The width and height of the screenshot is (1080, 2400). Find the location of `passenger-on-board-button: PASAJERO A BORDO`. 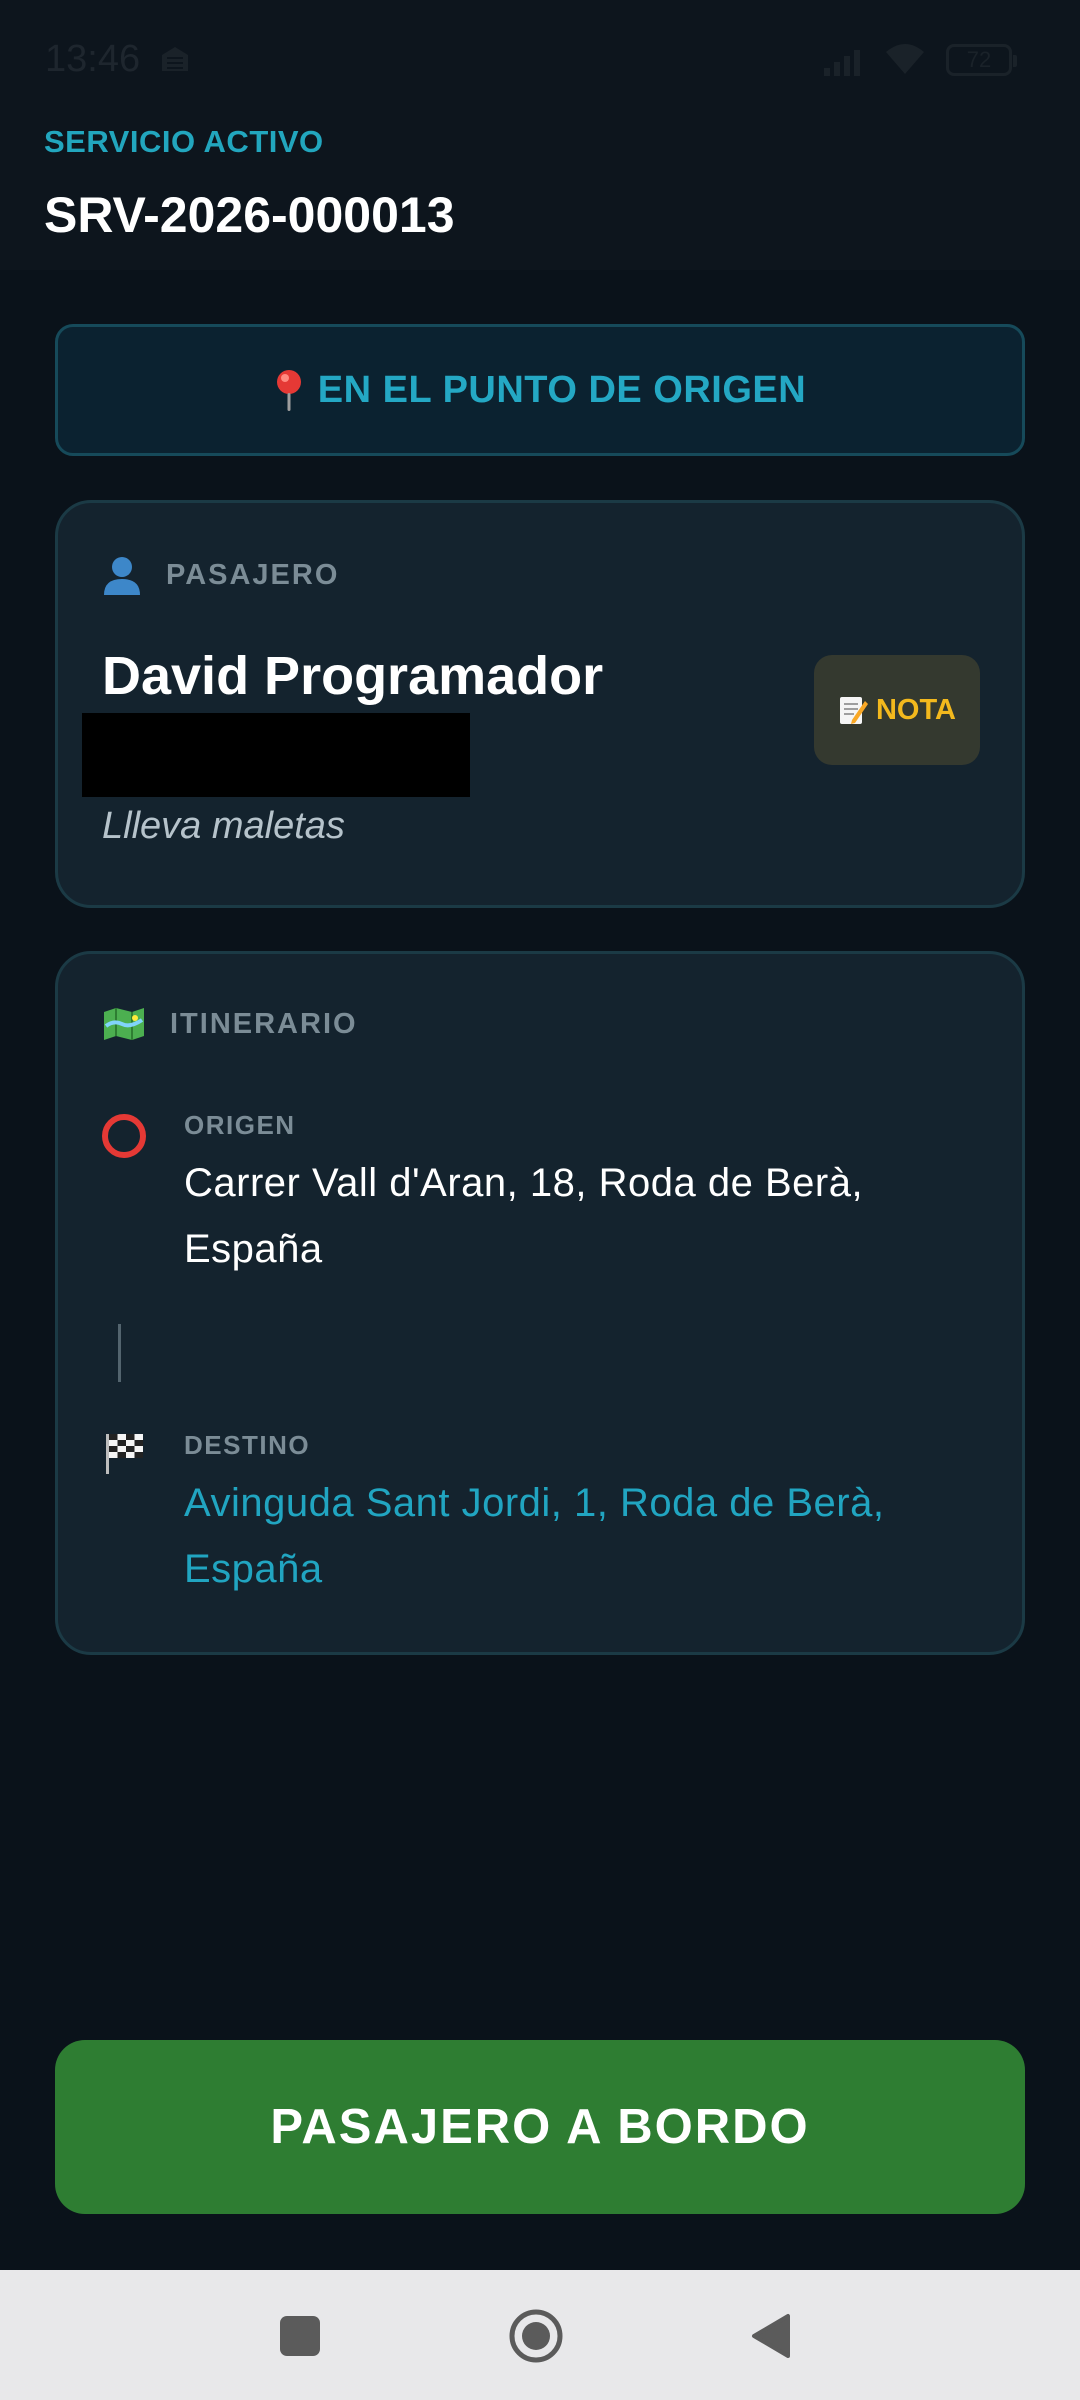

passenger-on-board-button: PASAJERO A BORDO is located at coordinates (540, 2127).